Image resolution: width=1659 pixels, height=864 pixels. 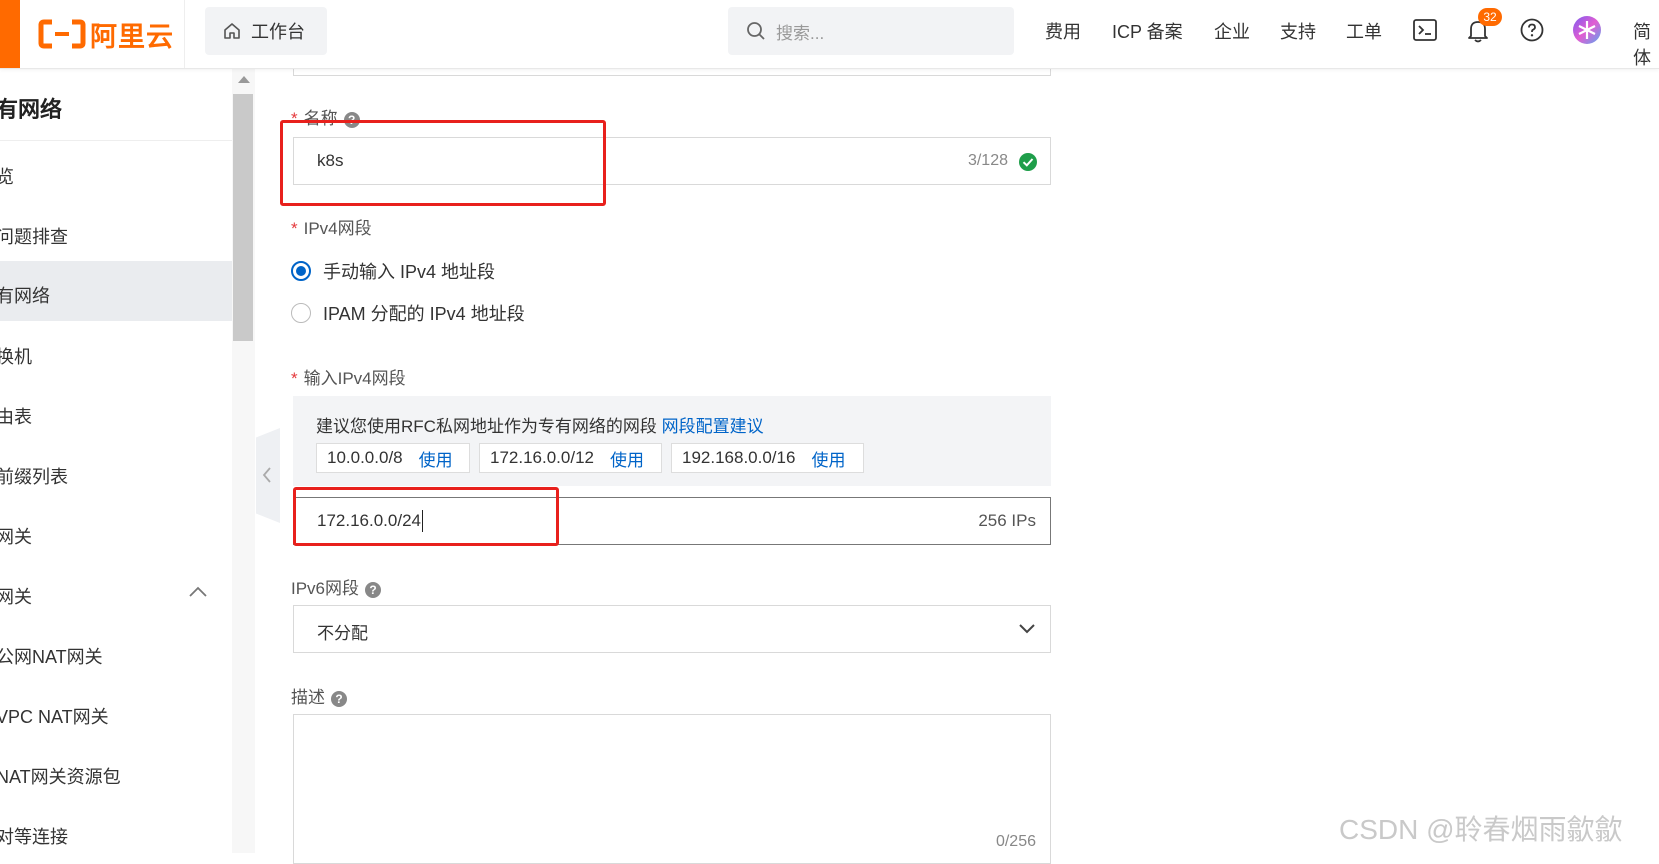 What do you see at coordinates (672, 789) in the screenshot?
I see `description-textarea: 0/256` at bounding box center [672, 789].